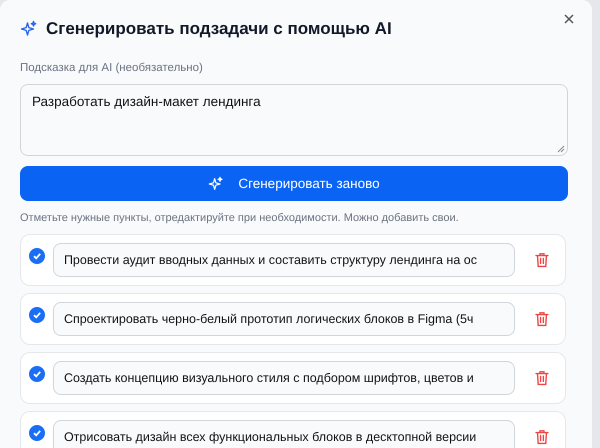 The height and width of the screenshot is (448, 600). What do you see at coordinates (112, 68) in the screenshot?
I see `prompt-label: Подсказка для AI (необязательно)` at bounding box center [112, 68].